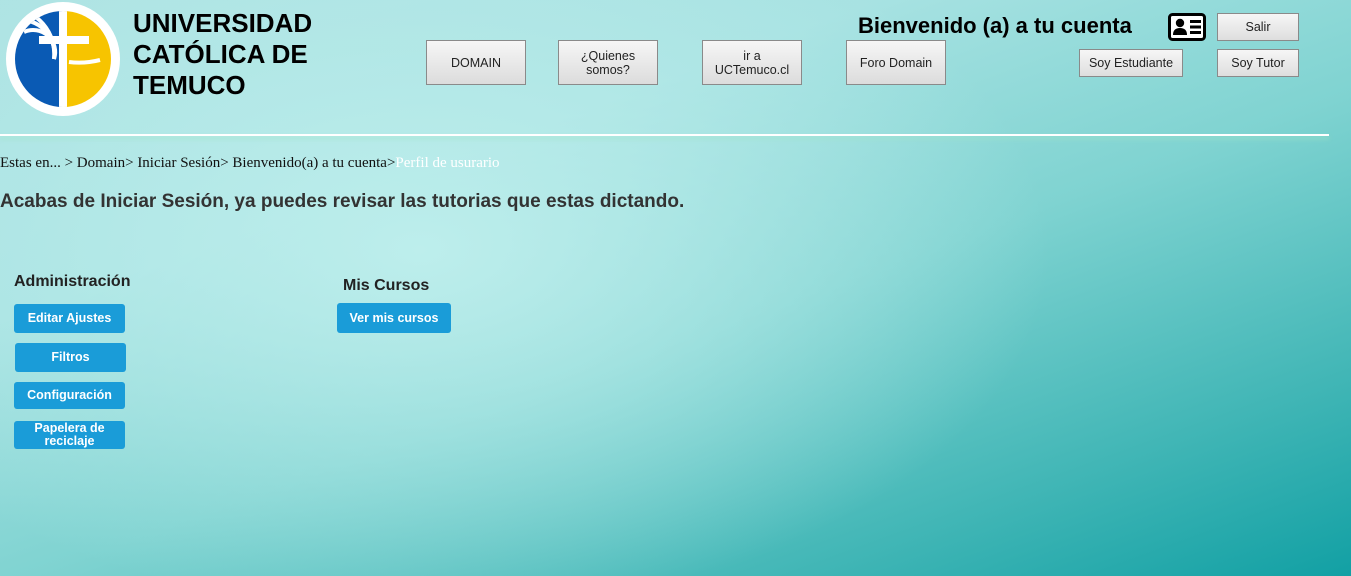  What do you see at coordinates (447, 163) in the screenshot?
I see `breadcrumb-current: Perfil de usurario` at bounding box center [447, 163].